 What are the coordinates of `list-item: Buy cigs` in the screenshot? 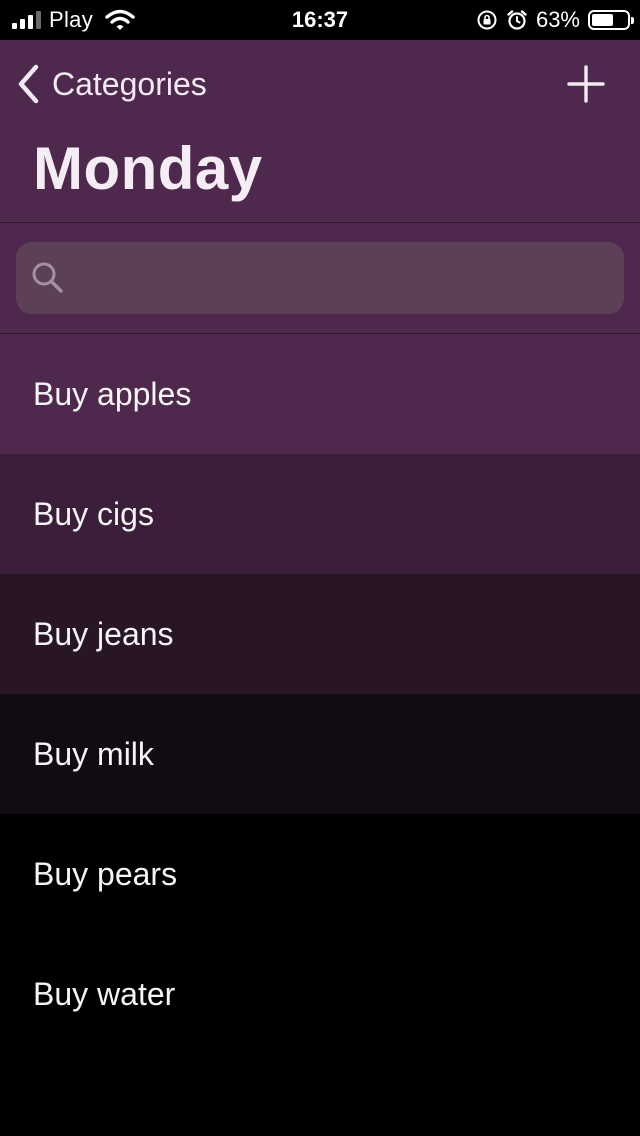 It's located at (320, 514).